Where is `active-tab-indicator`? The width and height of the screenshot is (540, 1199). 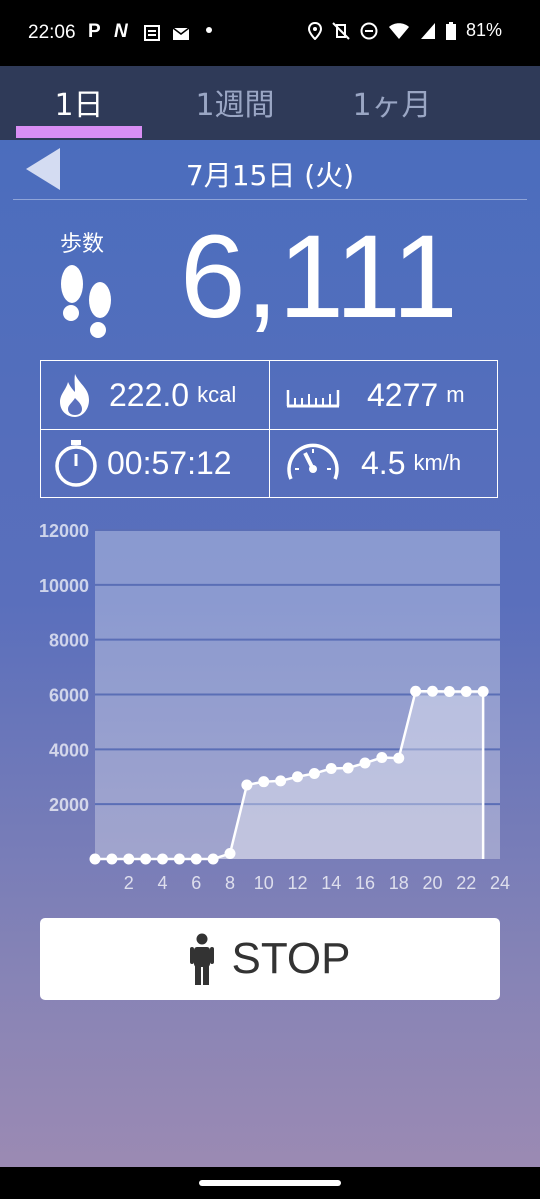 active-tab-indicator is located at coordinates (79, 132).